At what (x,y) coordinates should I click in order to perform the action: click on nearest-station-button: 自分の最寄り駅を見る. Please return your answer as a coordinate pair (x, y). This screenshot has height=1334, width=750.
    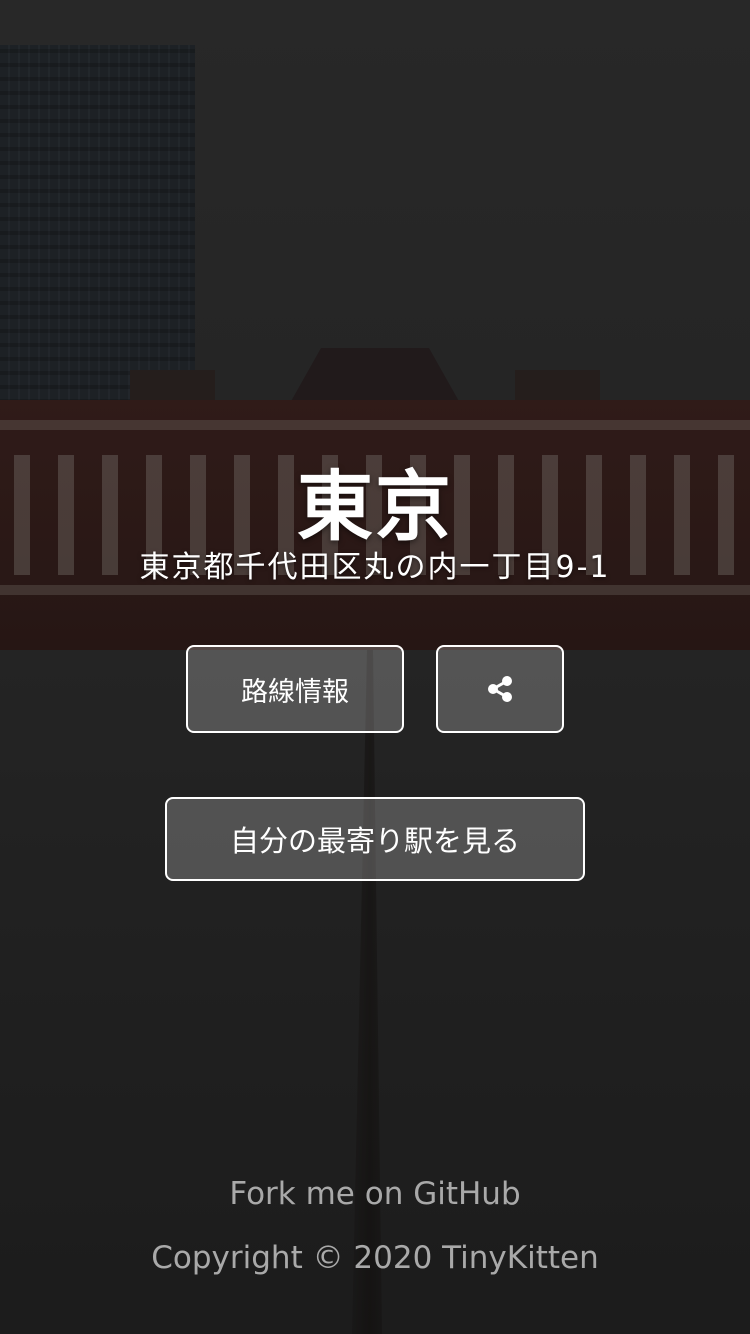
    Looking at the image, I should click on (375, 839).